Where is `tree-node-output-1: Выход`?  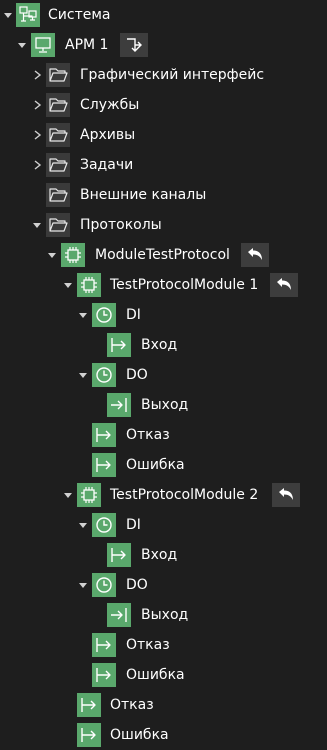 tree-node-output-1: Выход is located at coordinates (163, 405).